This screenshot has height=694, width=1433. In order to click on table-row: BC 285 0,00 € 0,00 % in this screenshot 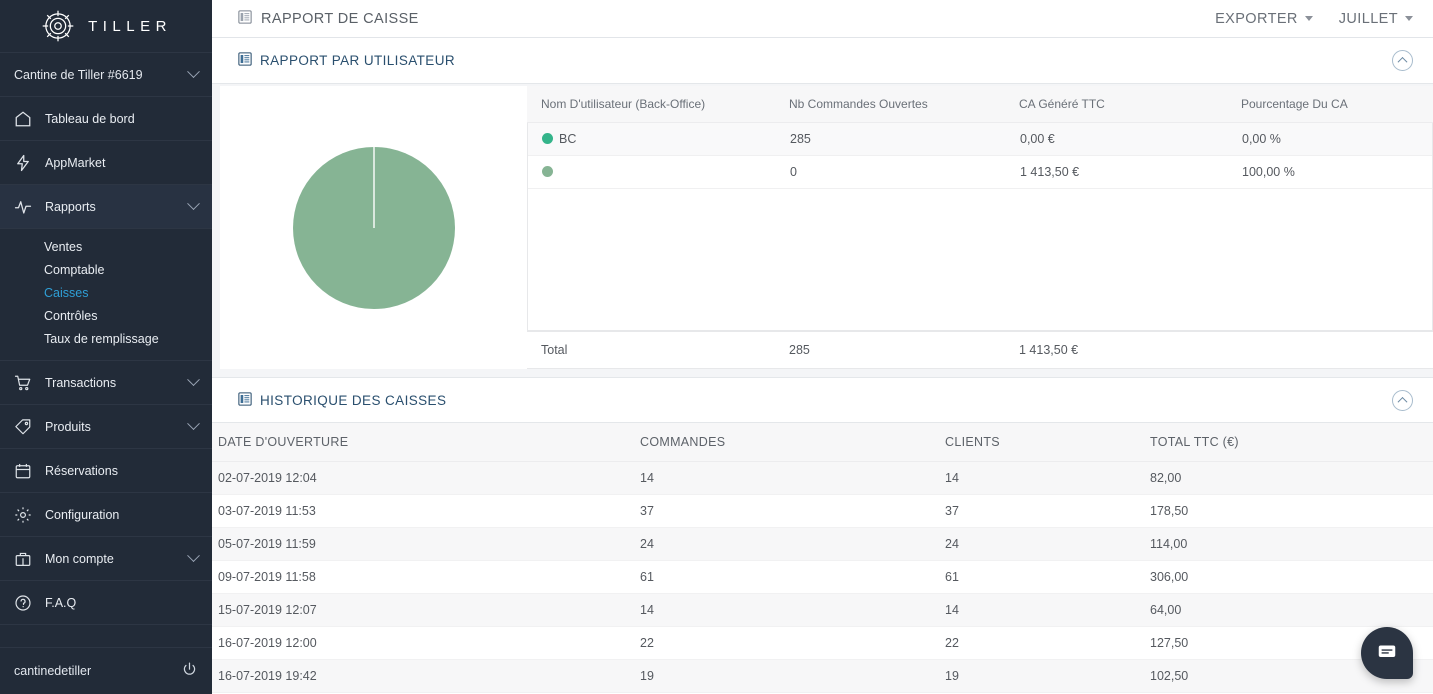, I will do `click(980, 139)`.